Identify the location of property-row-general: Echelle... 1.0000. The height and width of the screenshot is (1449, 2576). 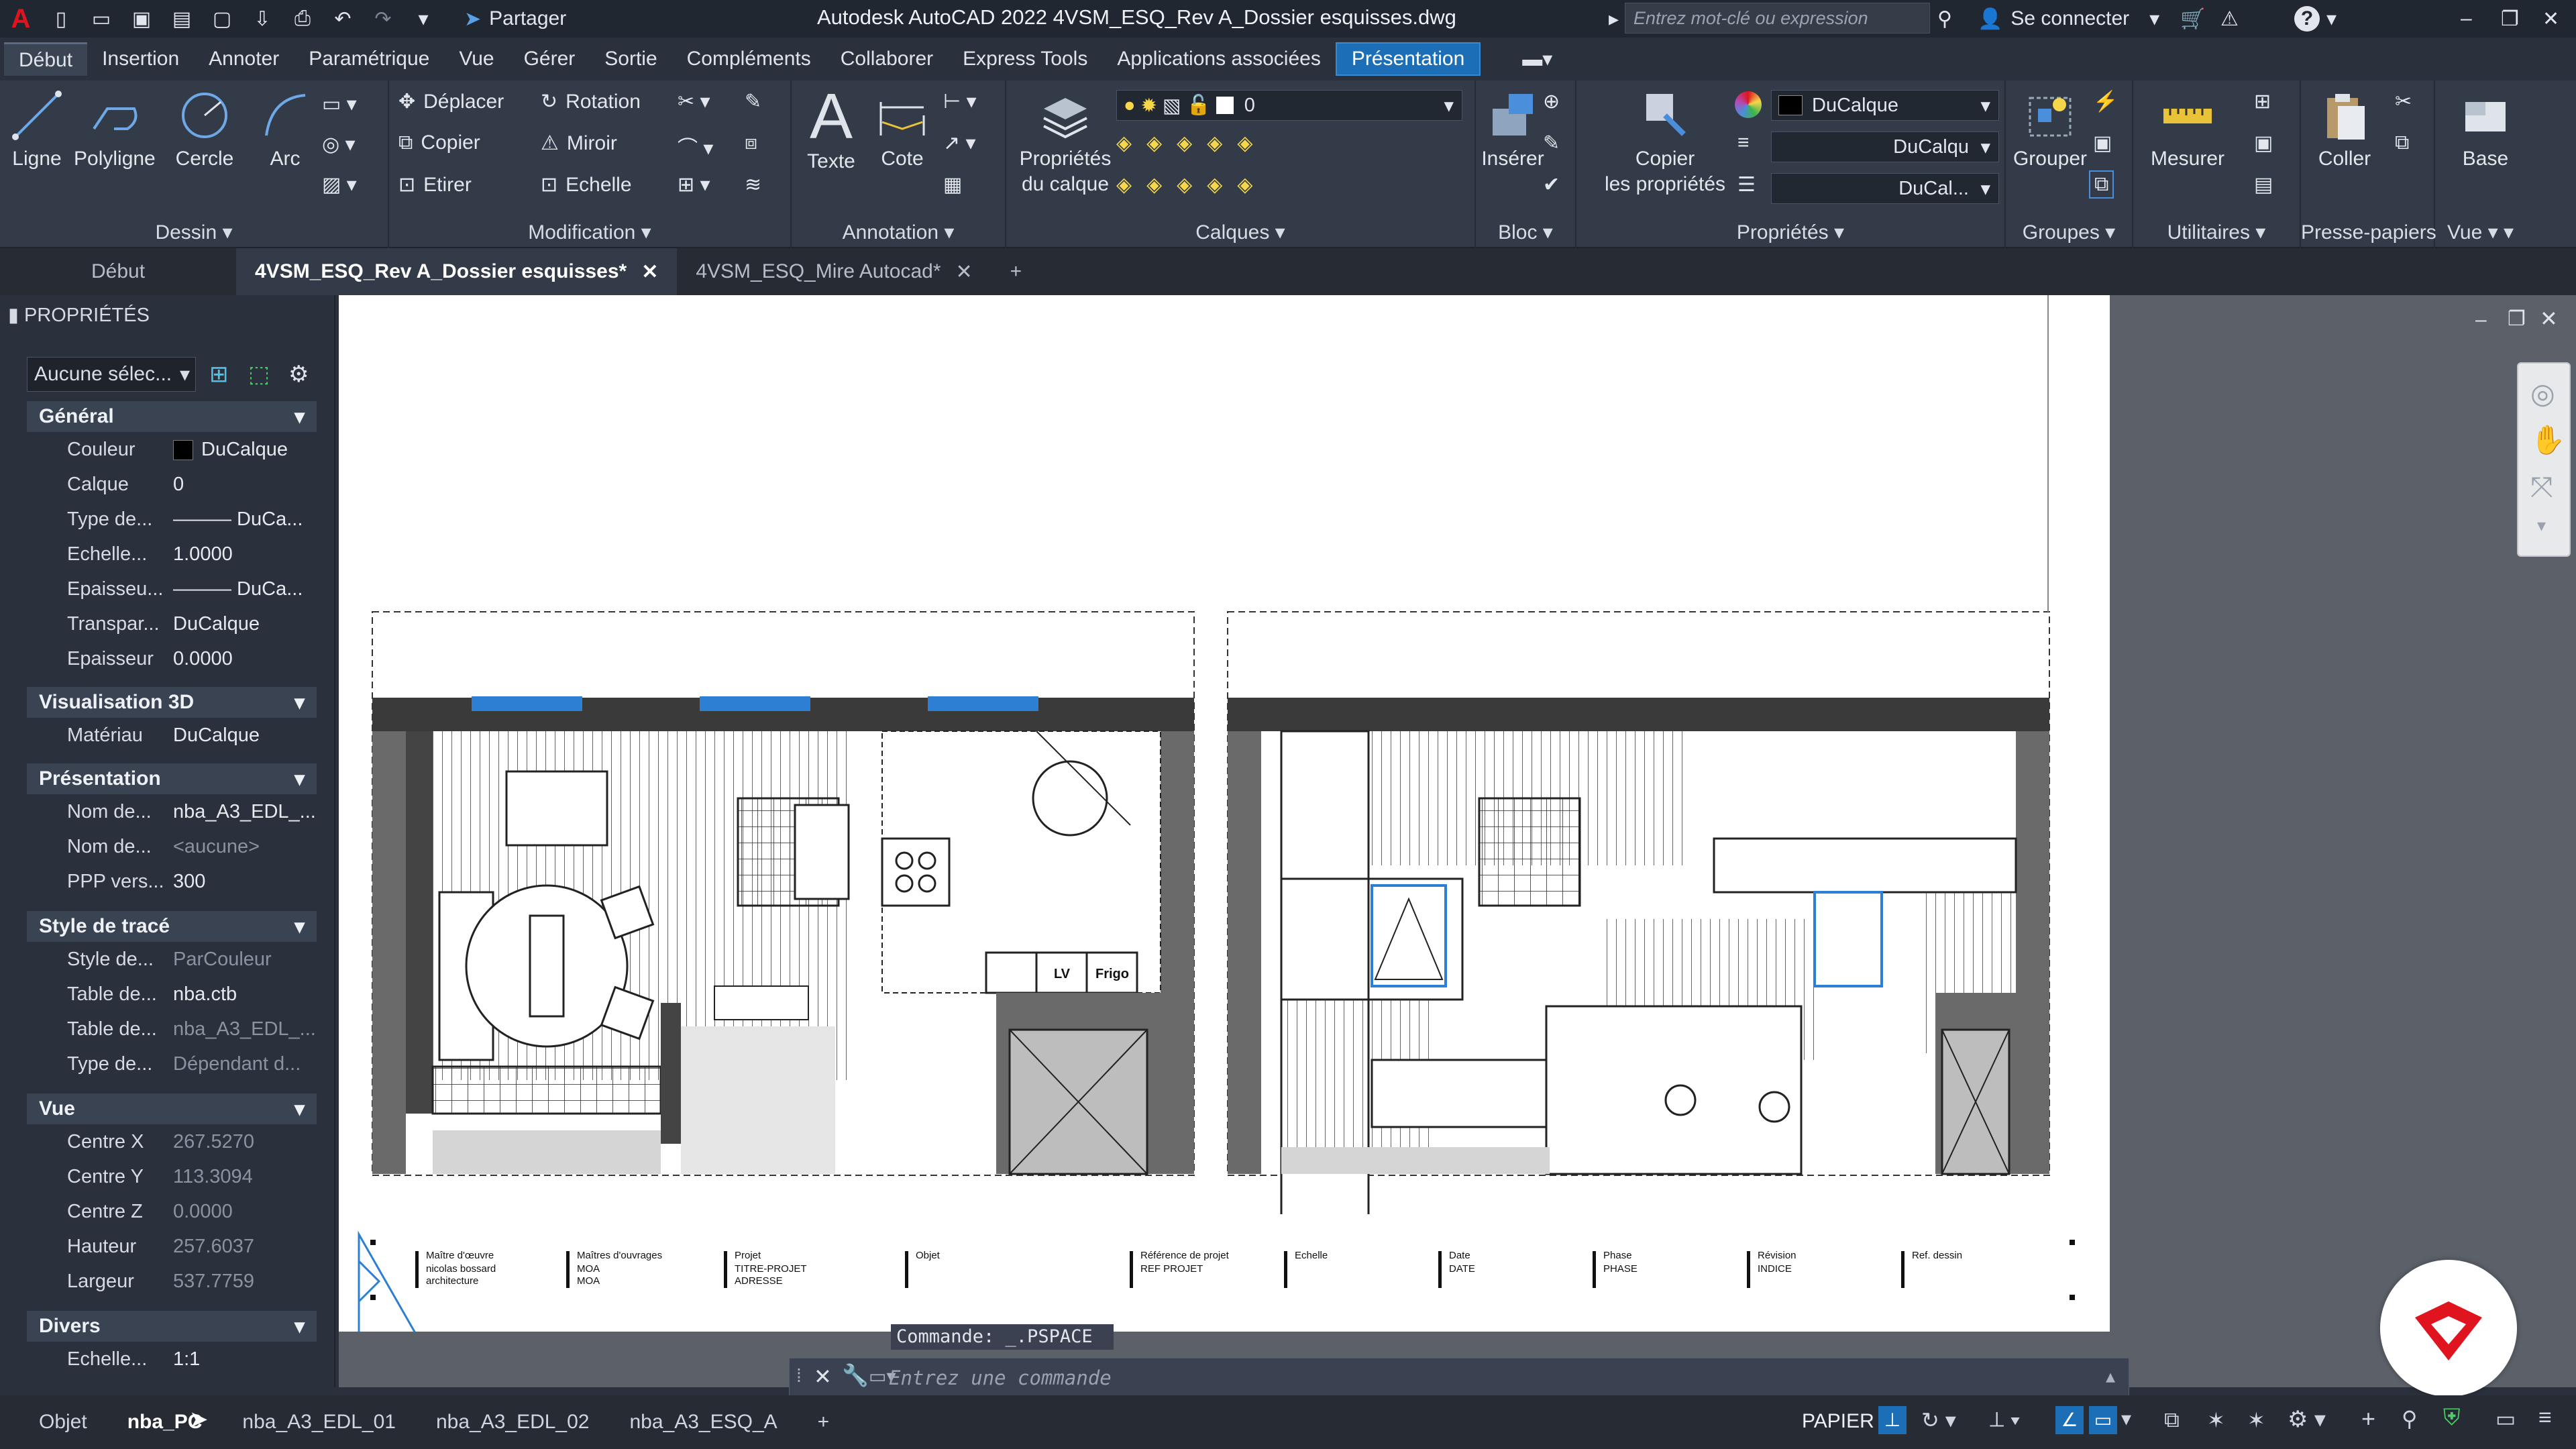
(172, 554).